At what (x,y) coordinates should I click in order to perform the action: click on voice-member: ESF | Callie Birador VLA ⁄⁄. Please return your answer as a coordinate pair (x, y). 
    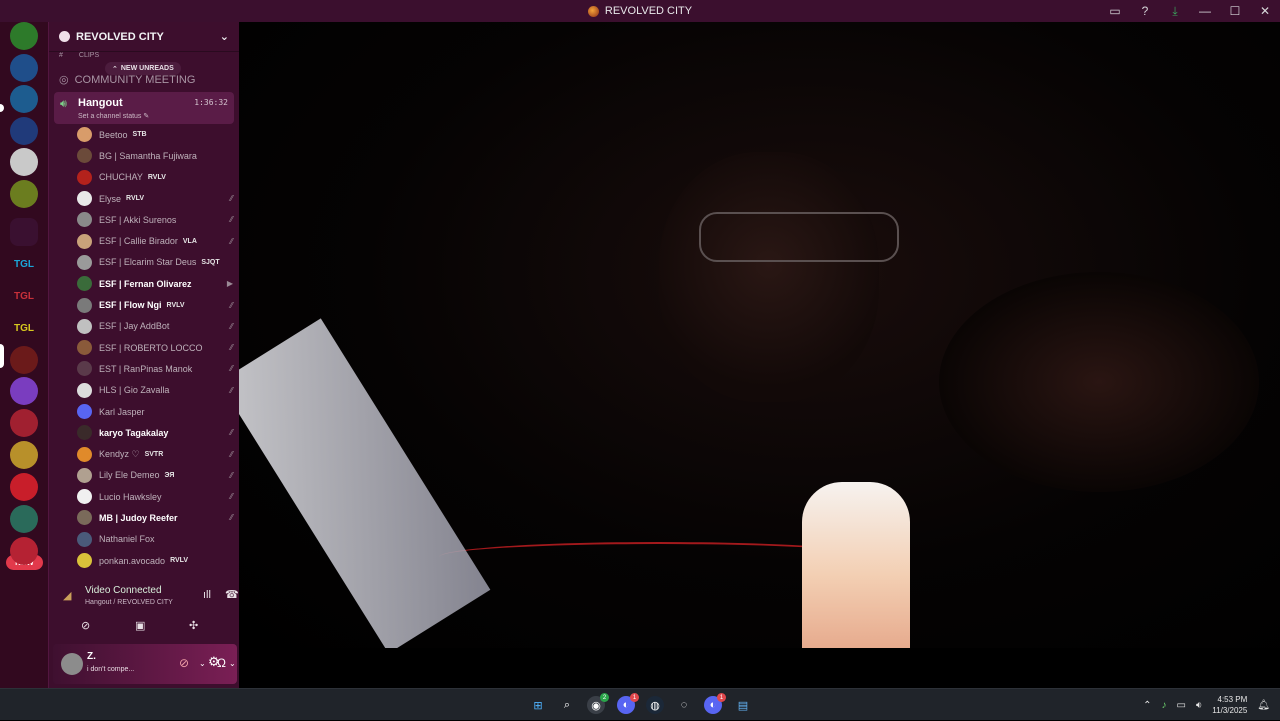
    Looking at the image, I should click on (157, 240).